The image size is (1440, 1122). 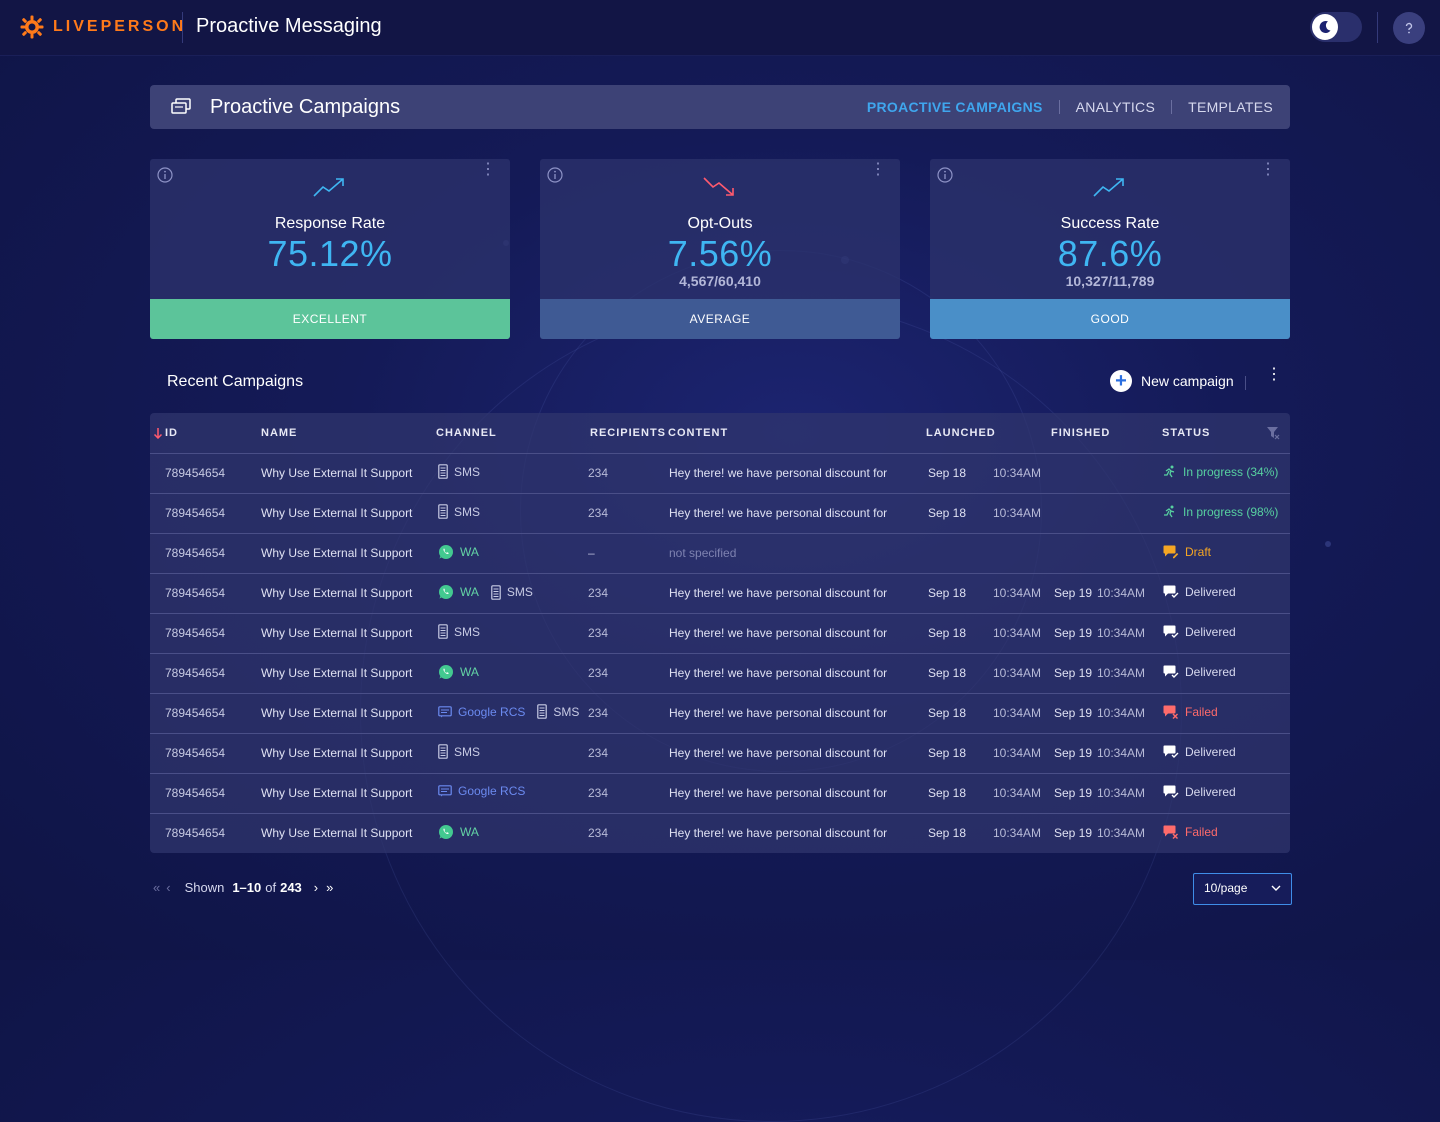 What do you see at coordinates (1226, 888) in the screenshot?
I see `per-page-value: 10/page` at bounding box center [1226, 888].